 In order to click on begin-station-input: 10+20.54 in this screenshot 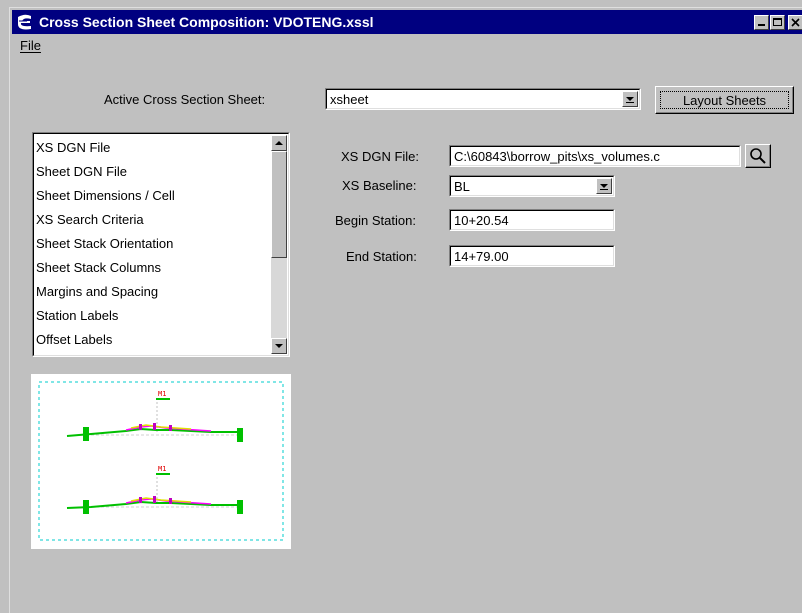, I will do `click(532, 220)`.